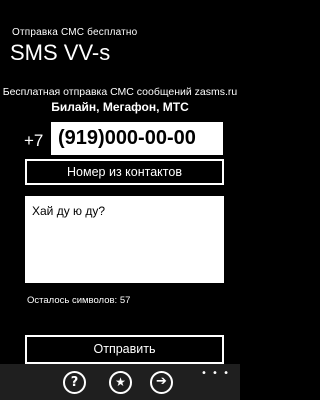  Describe the element at coordinates (60, 52) in the screenshot. I see `page-title: SMS VV-s` at that location.